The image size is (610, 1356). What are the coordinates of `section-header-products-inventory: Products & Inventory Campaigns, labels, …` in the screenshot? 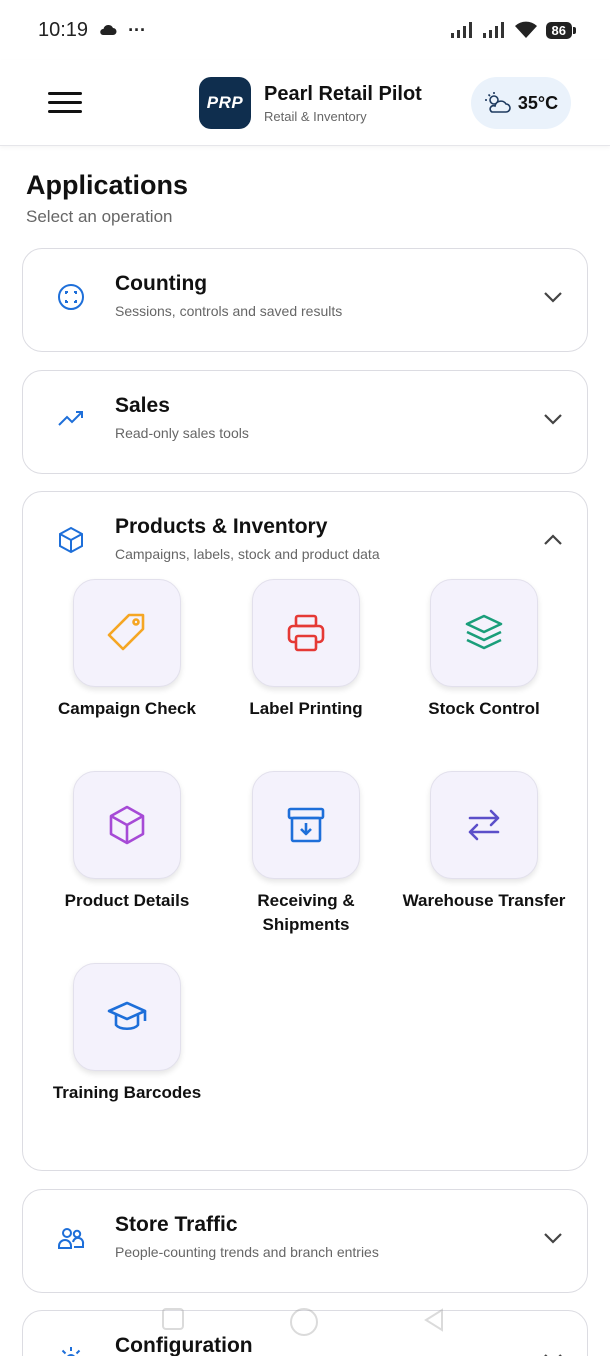 It's located at (305, 542).